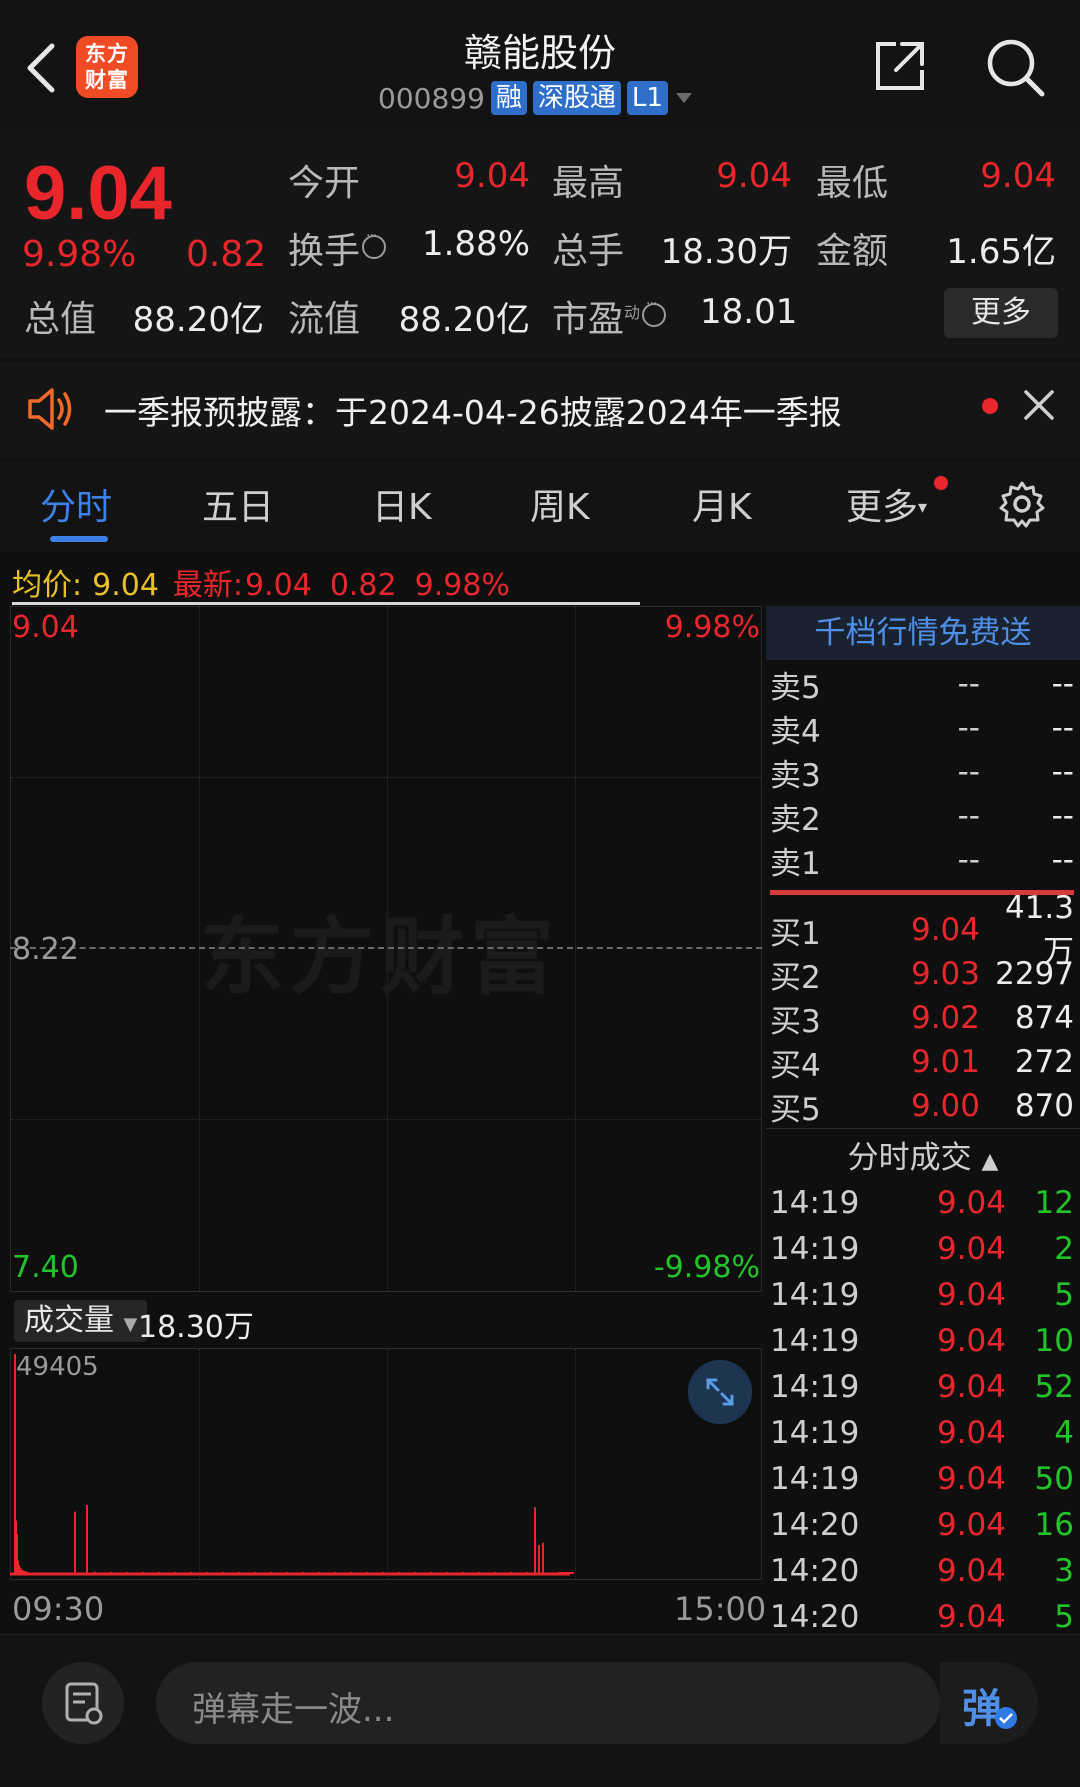  I want to click on volume-label: 总手, so click(588, 251).